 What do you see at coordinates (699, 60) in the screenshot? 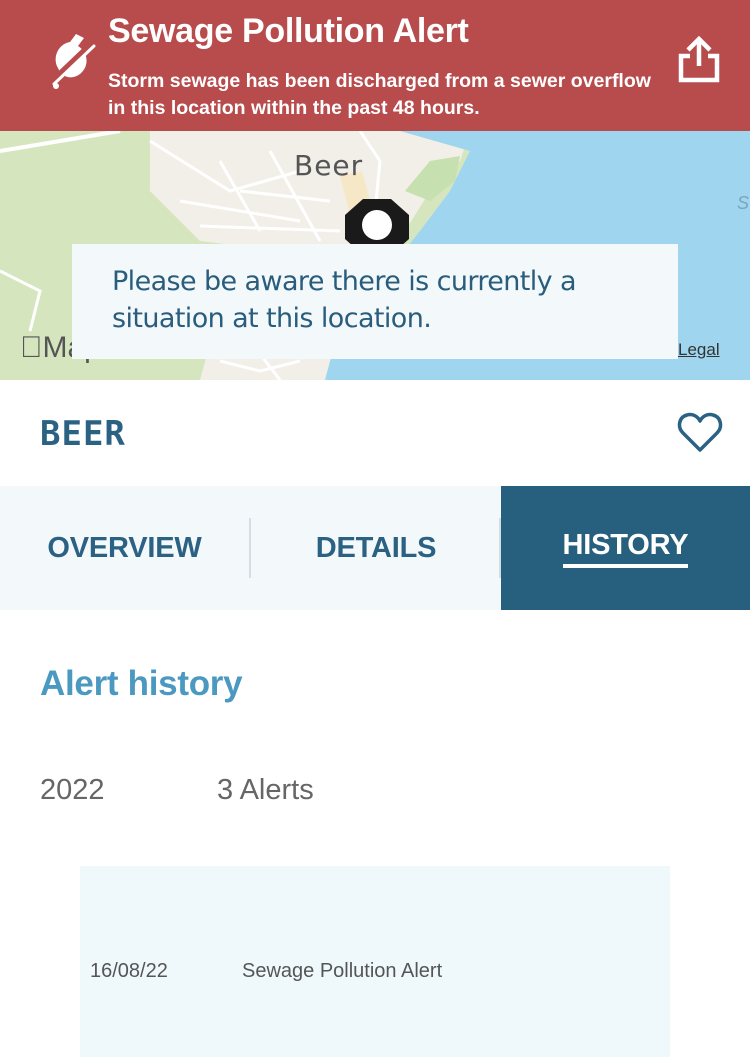
I see `share-icon` at bounding box center [699, 60].